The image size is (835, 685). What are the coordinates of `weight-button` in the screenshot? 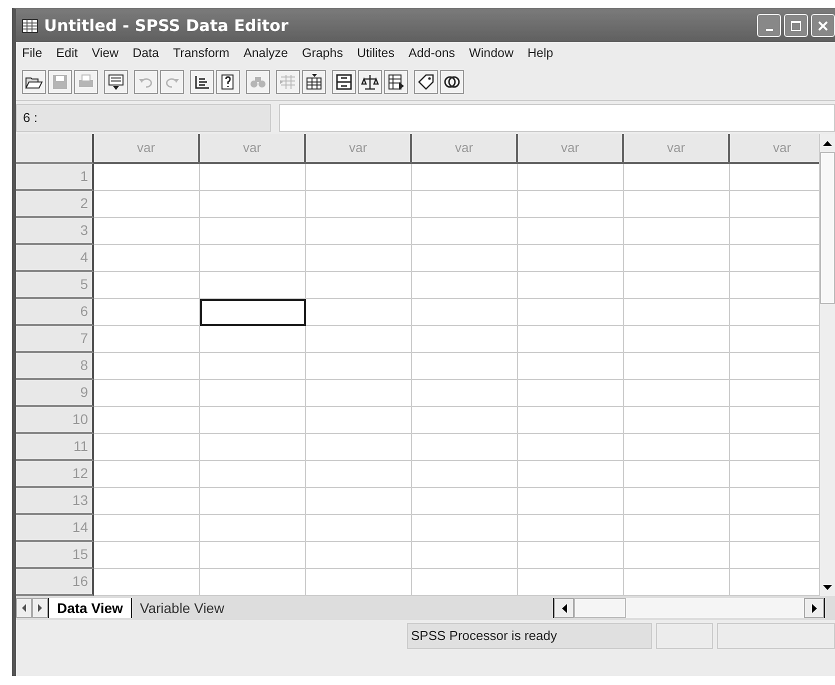 It's located at (370, 82).